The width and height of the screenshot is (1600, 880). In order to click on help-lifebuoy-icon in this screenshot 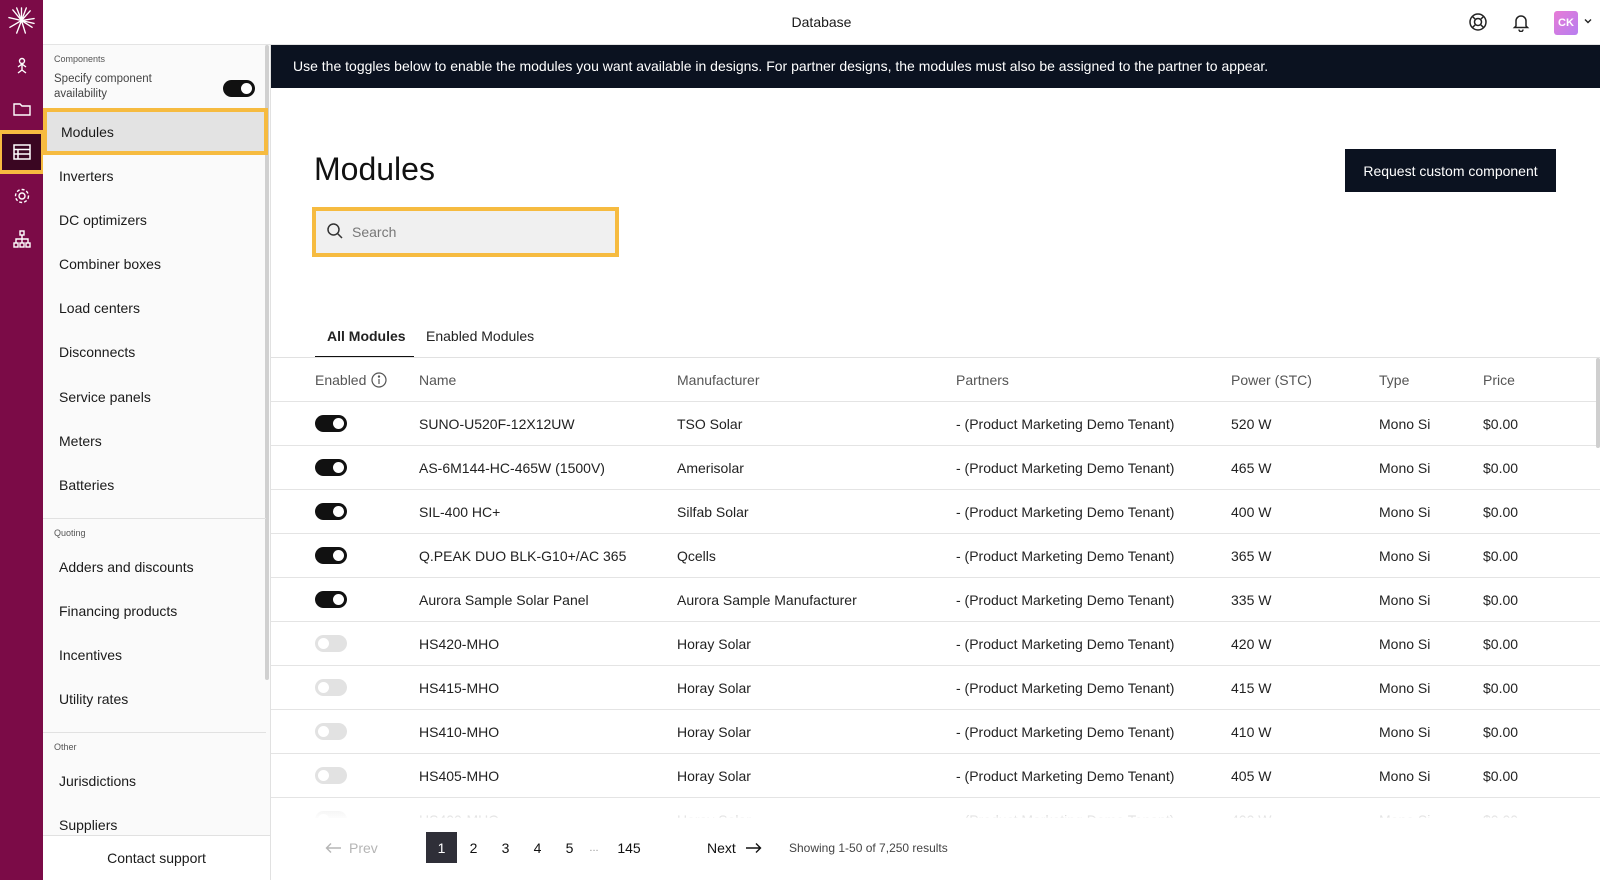, I will do `click(1478, 22)`.